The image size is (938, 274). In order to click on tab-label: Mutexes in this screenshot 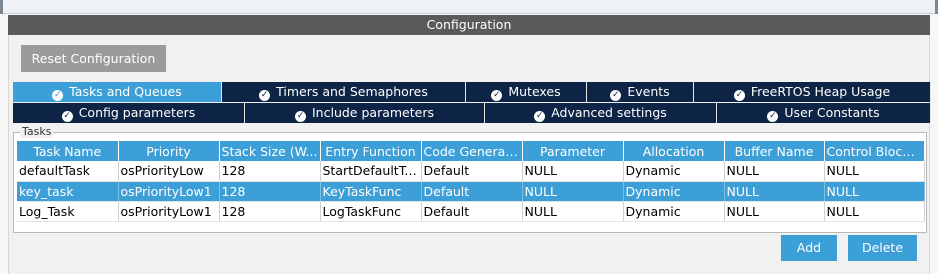, I will do `click(534, 91)`.